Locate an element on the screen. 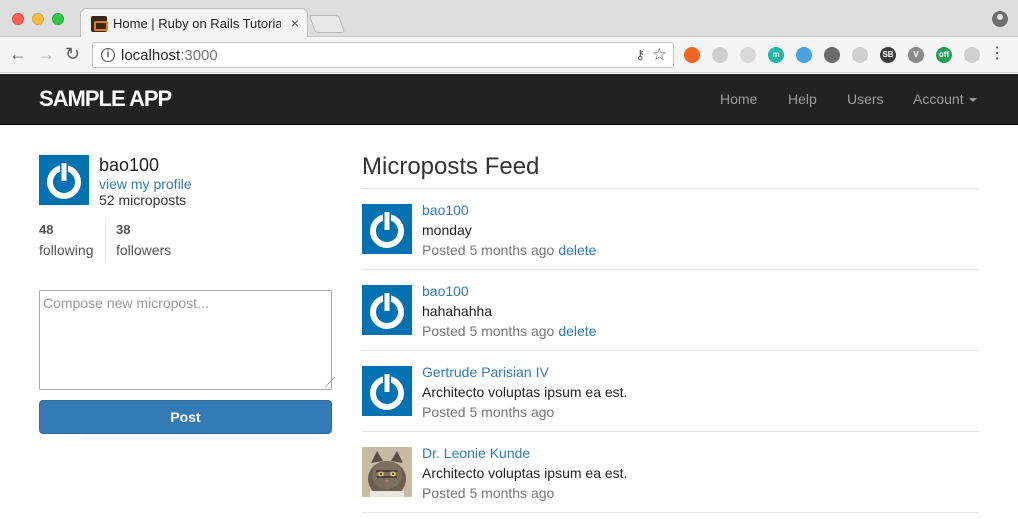 This screenshot has width=1018, height=519. extension-label: off is located at coordinates (944, 54).